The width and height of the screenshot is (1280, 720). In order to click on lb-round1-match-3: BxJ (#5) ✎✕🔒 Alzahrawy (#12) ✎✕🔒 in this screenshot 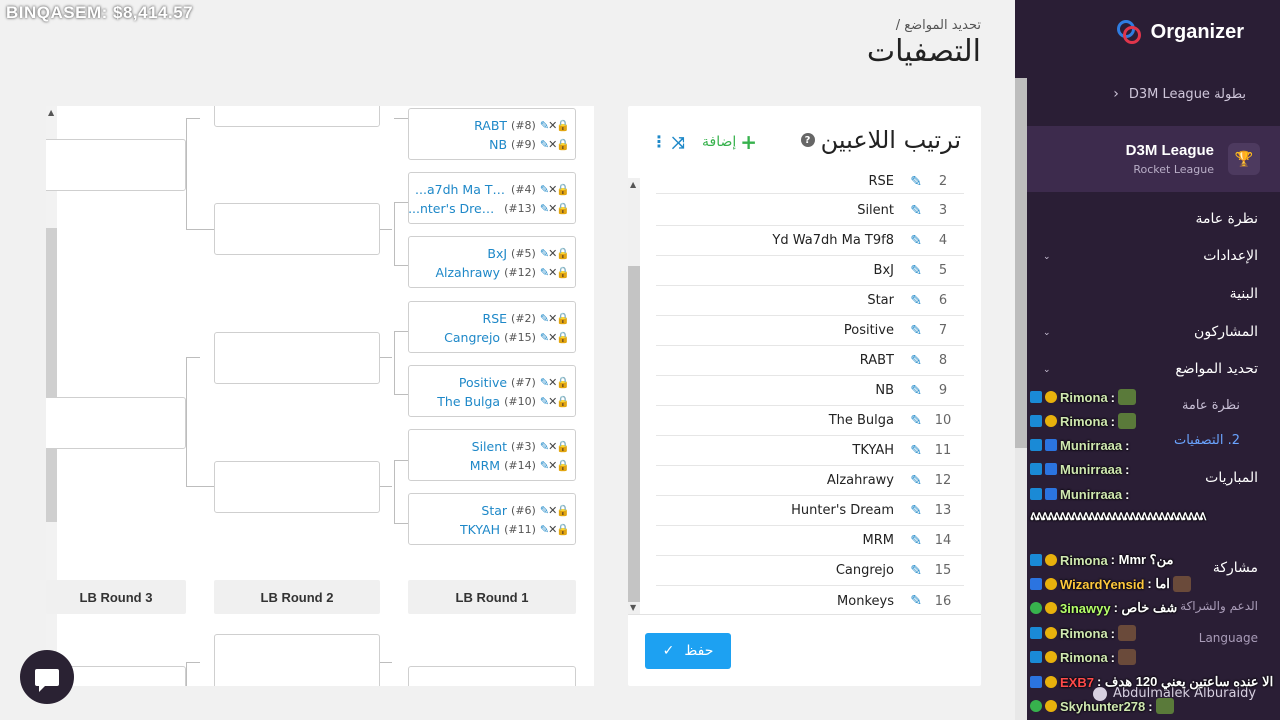, I will do `click(492, 262)`.